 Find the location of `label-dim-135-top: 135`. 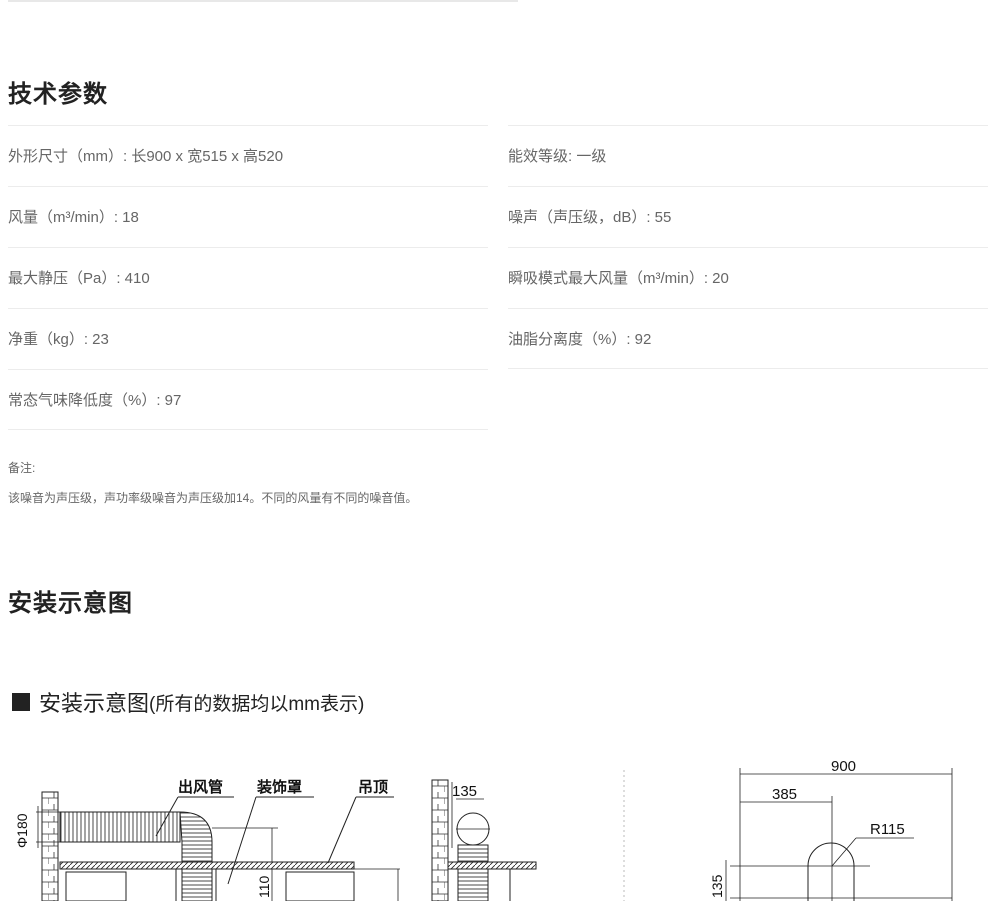

label-dim-135-top: 135 is located at coordinates (464, 791).